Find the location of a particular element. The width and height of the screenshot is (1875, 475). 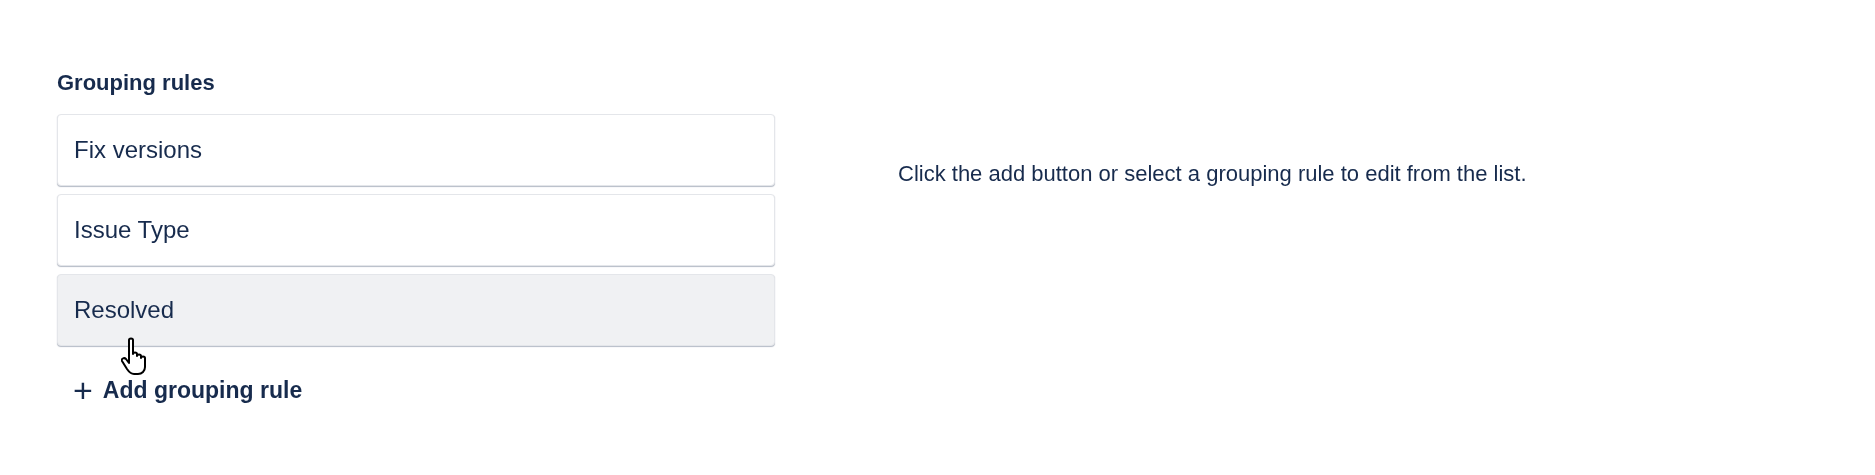

grouping-rule-item: Fix versions is located at coordinates (416, 150).